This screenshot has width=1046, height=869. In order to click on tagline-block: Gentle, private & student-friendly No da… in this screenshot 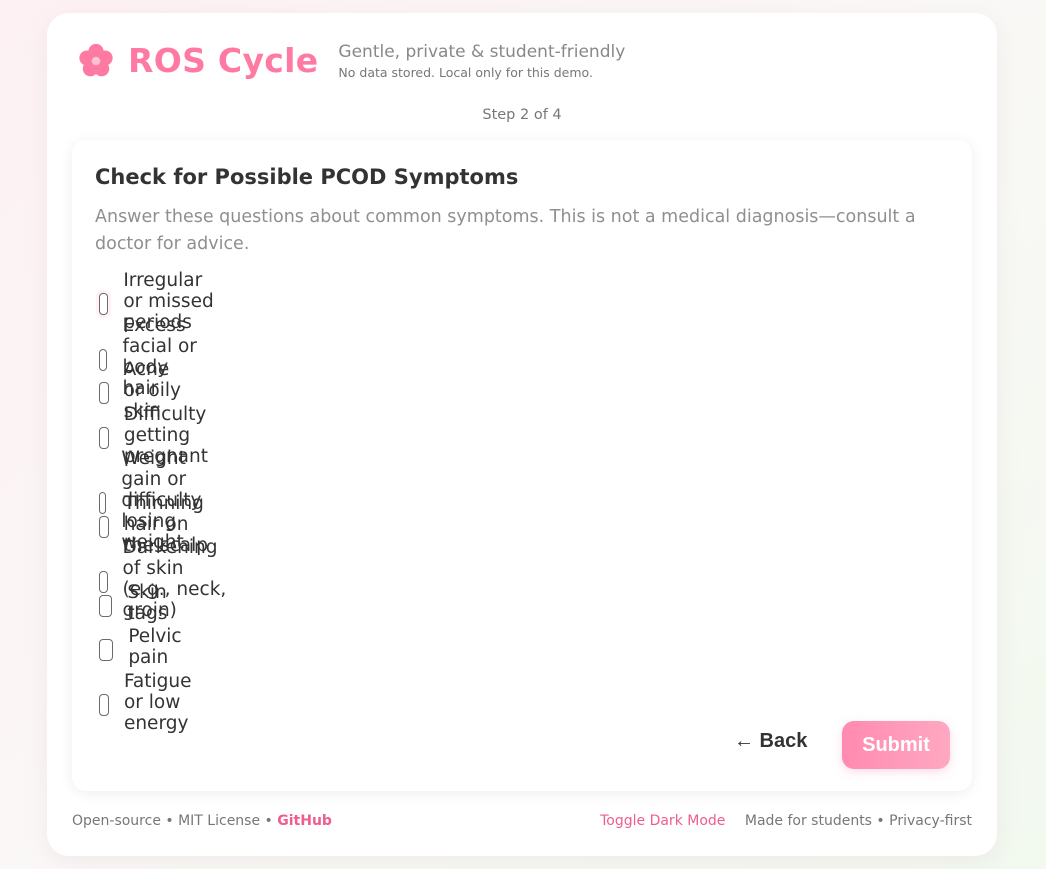, I will do `click(481, 61)`.